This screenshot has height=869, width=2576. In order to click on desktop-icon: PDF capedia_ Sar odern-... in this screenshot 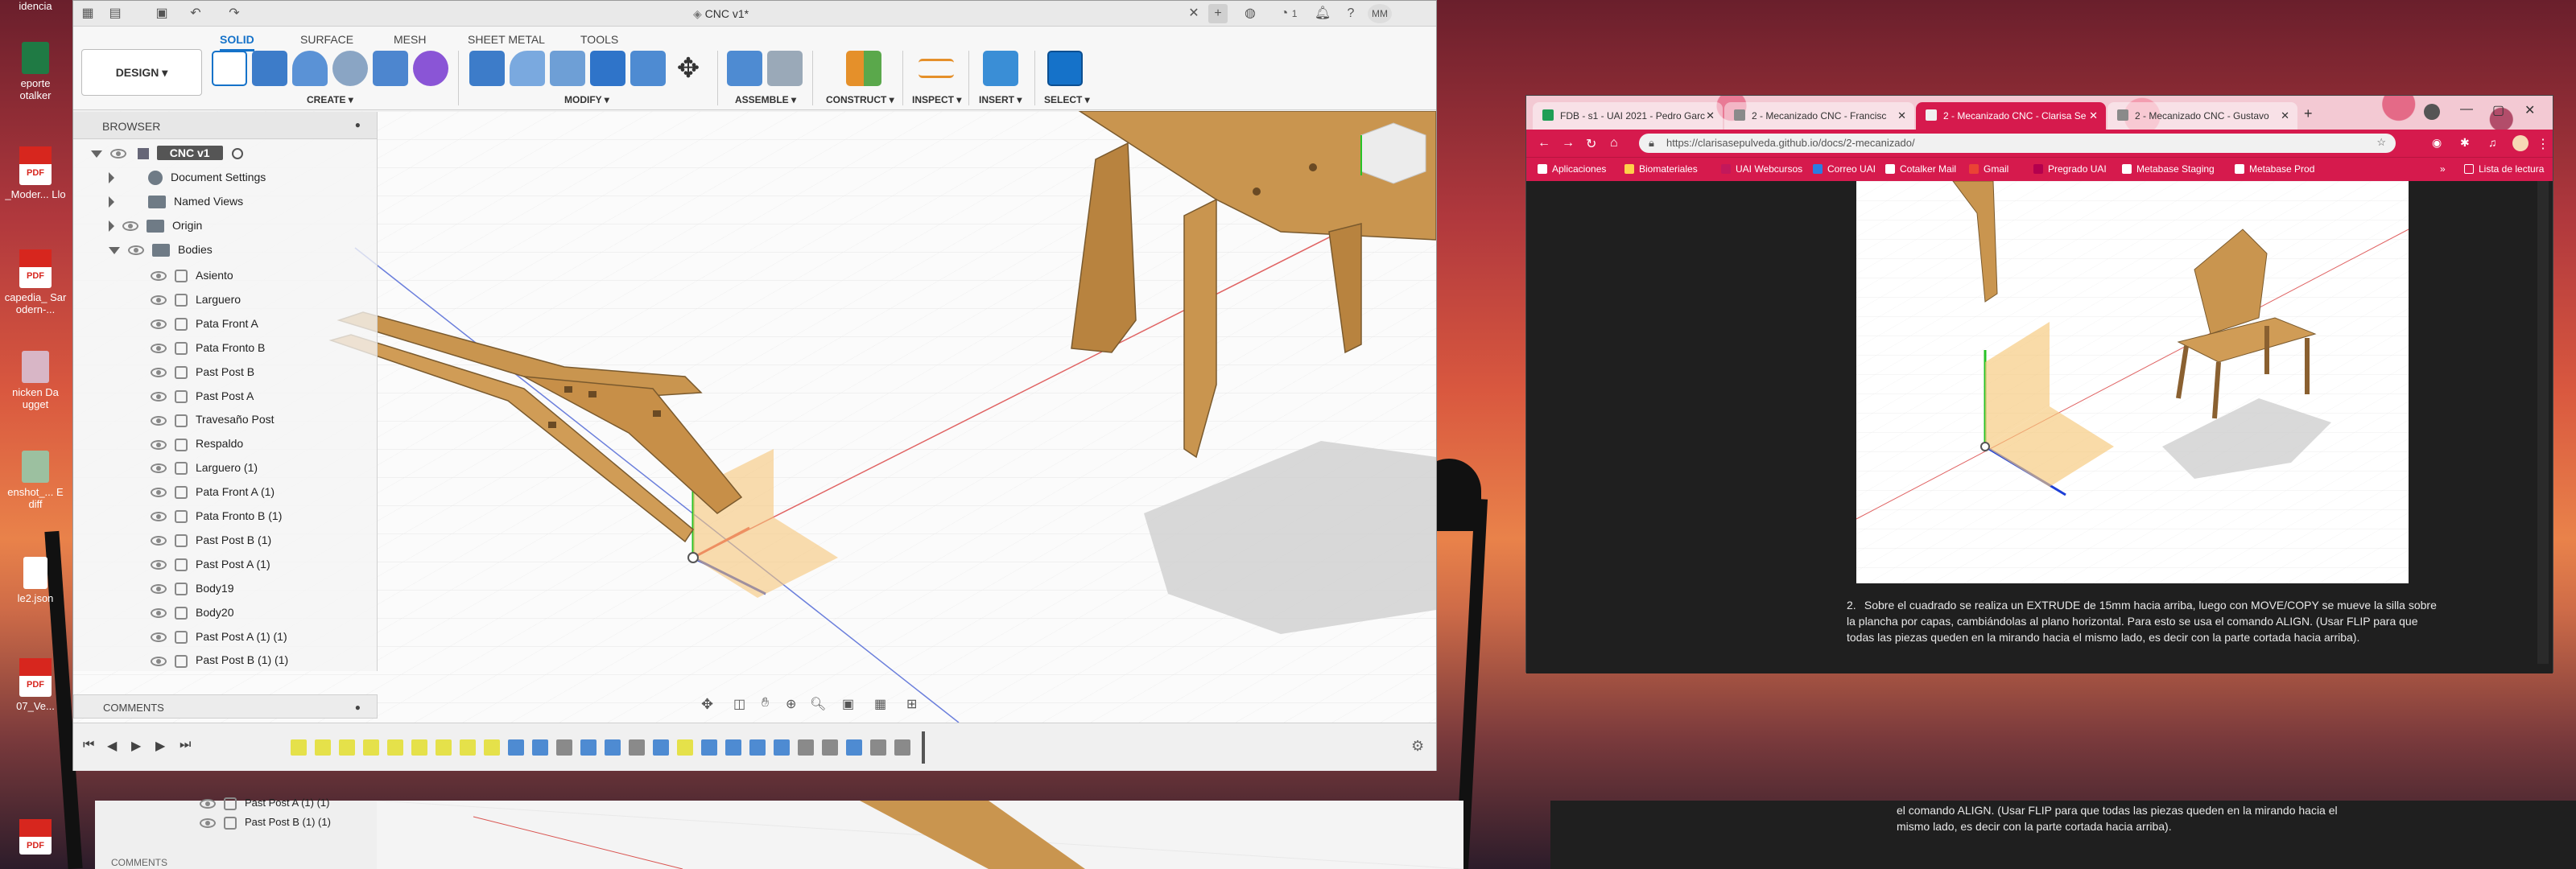, I will do `click(35, 282)`.